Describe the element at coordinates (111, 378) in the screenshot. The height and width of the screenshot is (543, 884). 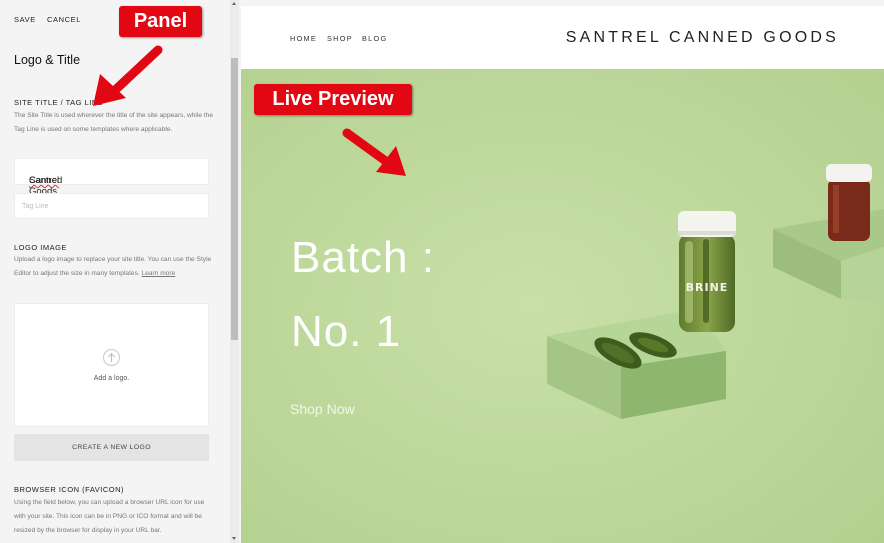
I see `add-logo-label: Add a logo.` at that location.